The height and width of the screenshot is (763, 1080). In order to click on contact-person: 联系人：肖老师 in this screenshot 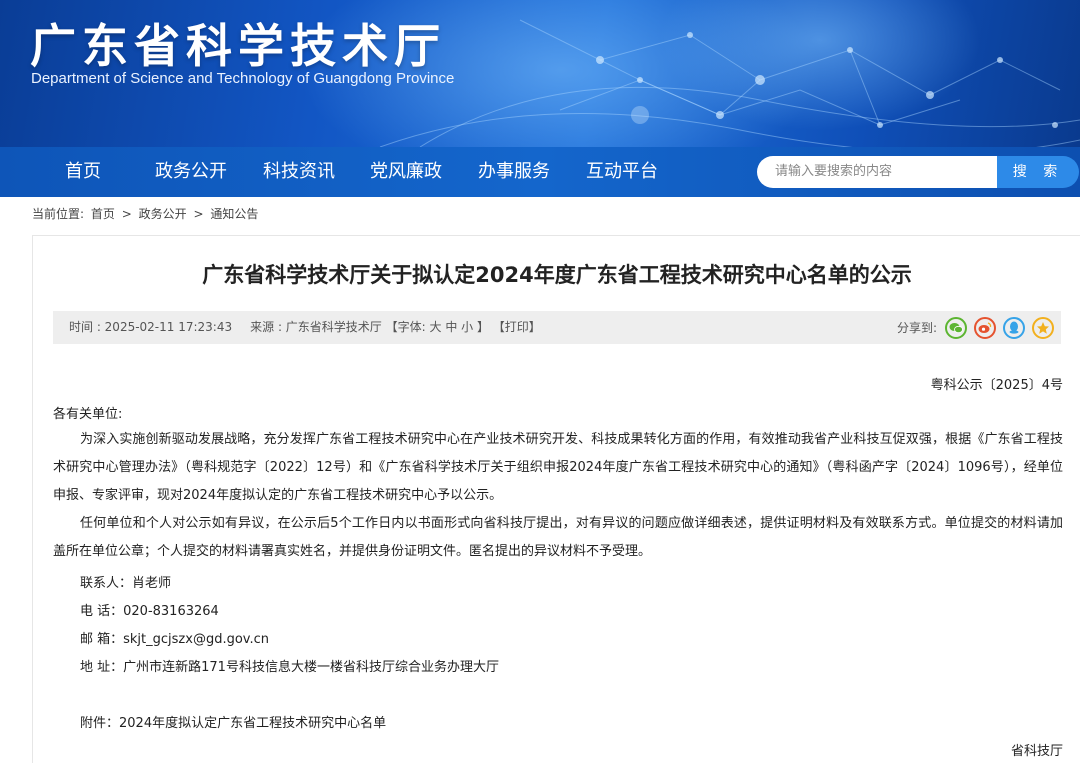, I will do `click(126, 583)`.